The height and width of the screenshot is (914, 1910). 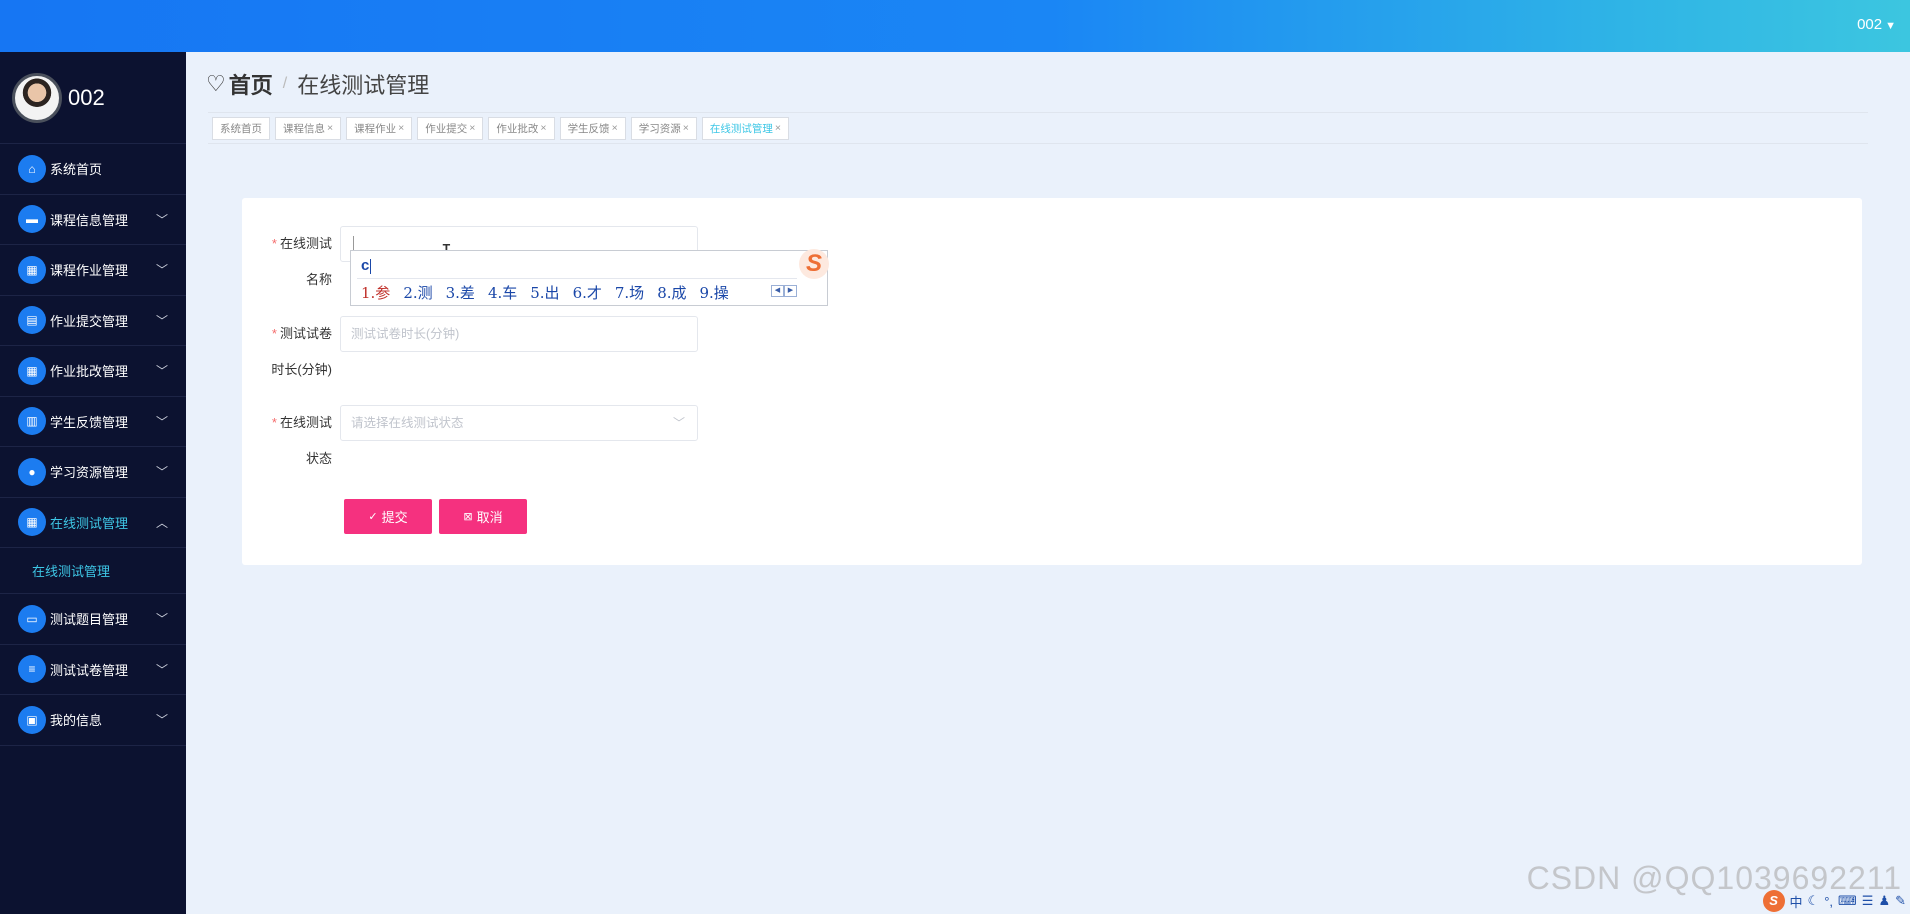 What do you see at coordinates (790, 291) in the screenshot?
I see `ime-next-icon: ▶` at bounding box center [790, 291].